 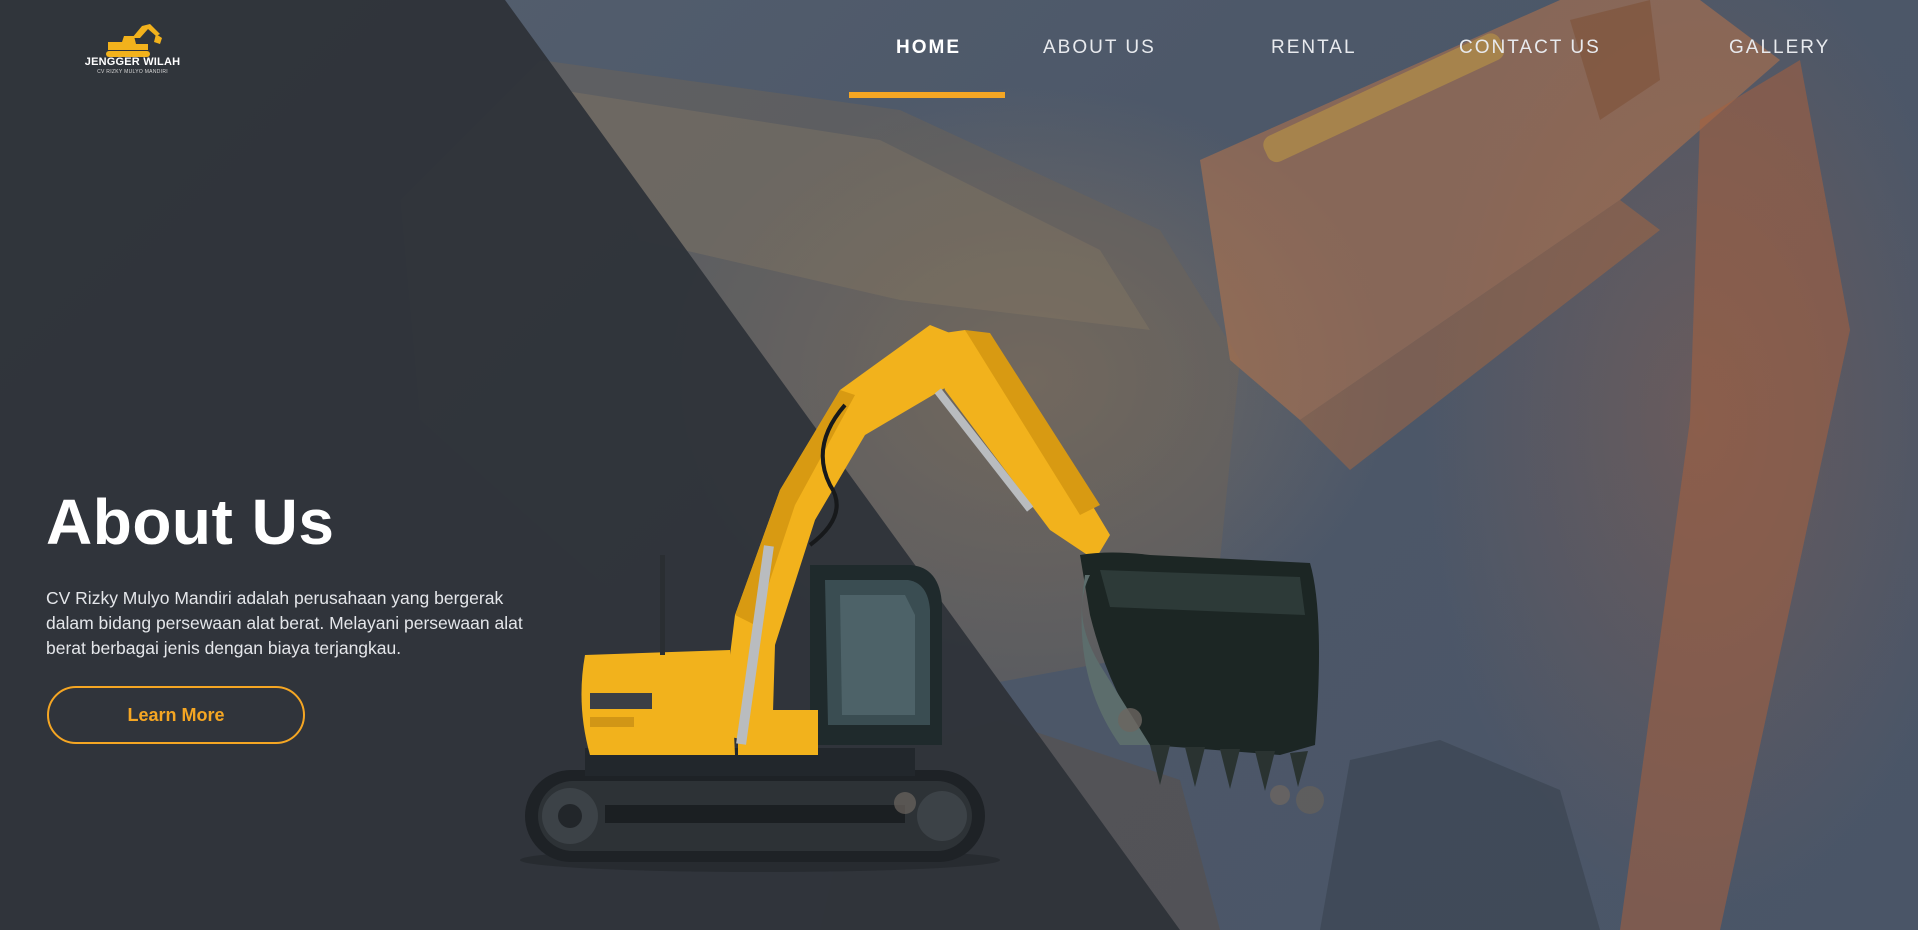 I want to click on learn-more-button: Learn More, so click(x=176, y=715).